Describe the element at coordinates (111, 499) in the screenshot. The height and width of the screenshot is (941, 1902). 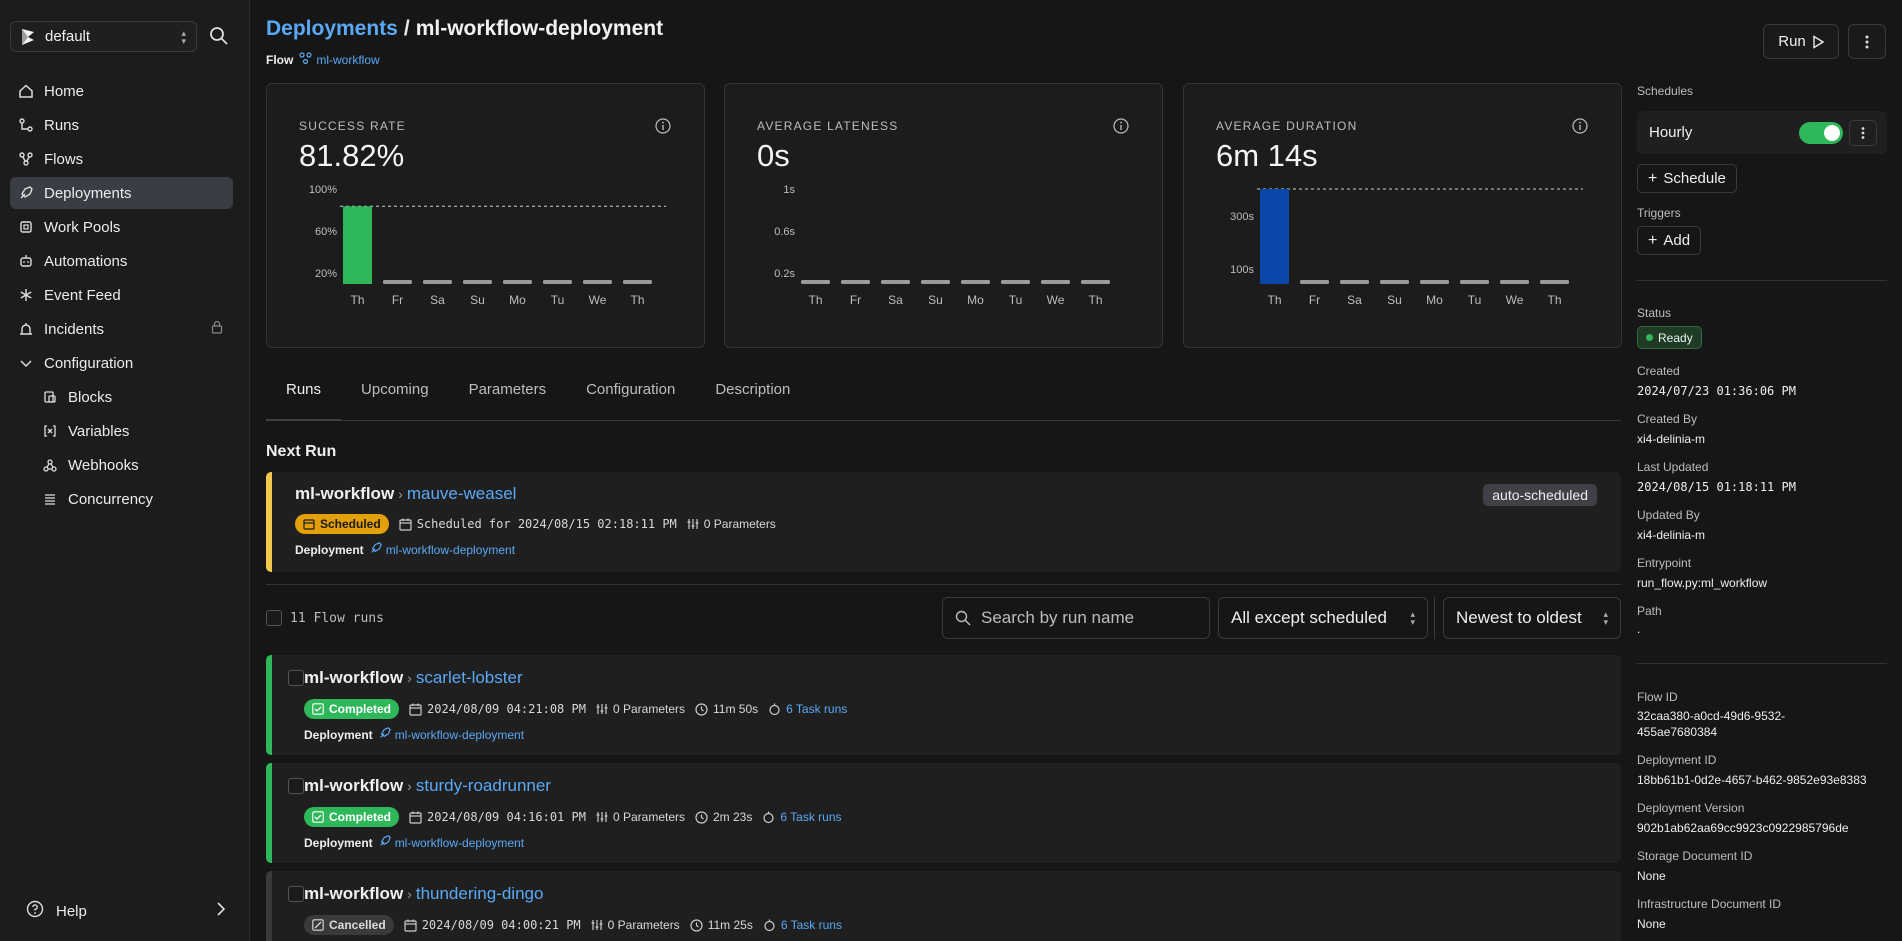
I see `sidebar-item-label: Concurrency` at that location.